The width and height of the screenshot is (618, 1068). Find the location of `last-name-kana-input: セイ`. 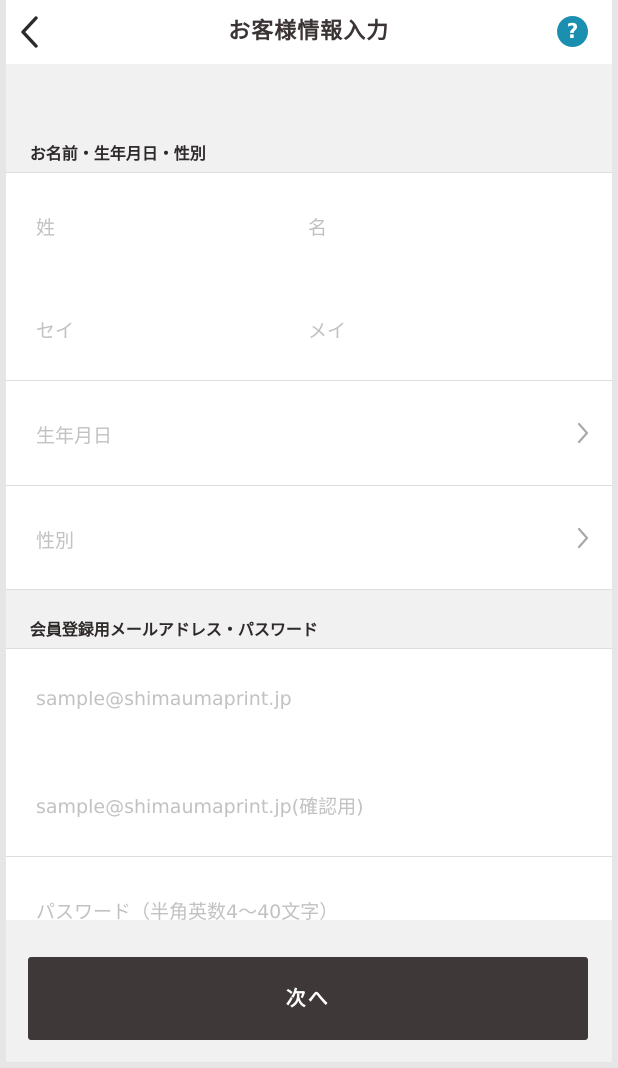

last-name-kana-input: セイ is located at coordinates (55, 329).